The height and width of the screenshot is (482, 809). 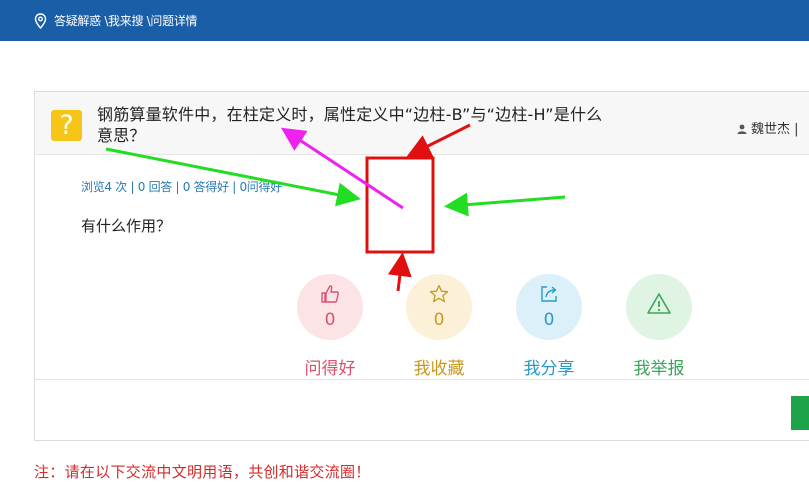 I want to click on good-question-count: 0, so click(x=330, y=320).